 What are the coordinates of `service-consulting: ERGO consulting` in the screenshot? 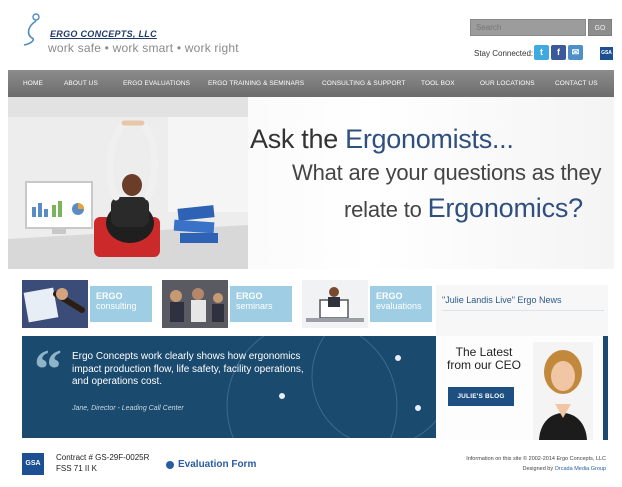 It's located at (90, 304).